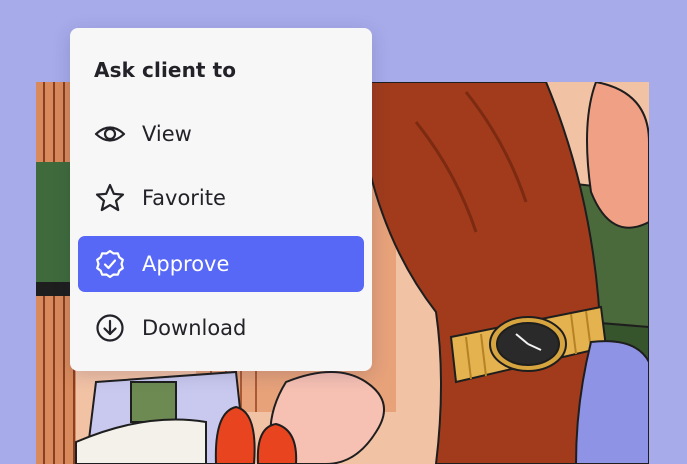 The width and height of the screenshot is (687, 464). Describe the element at coordinates (184, 198) in the screenshot. I see `menu-item-label: Favorite` at that location.